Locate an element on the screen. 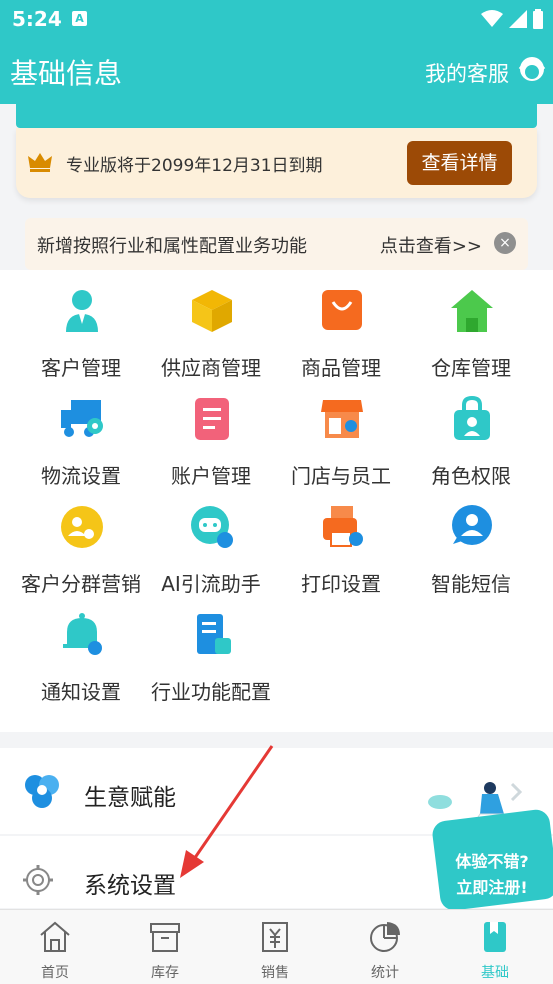 This screenshot has width=553, height=984. view-details-button: 查看详情 is located at coordinates (459, 163).